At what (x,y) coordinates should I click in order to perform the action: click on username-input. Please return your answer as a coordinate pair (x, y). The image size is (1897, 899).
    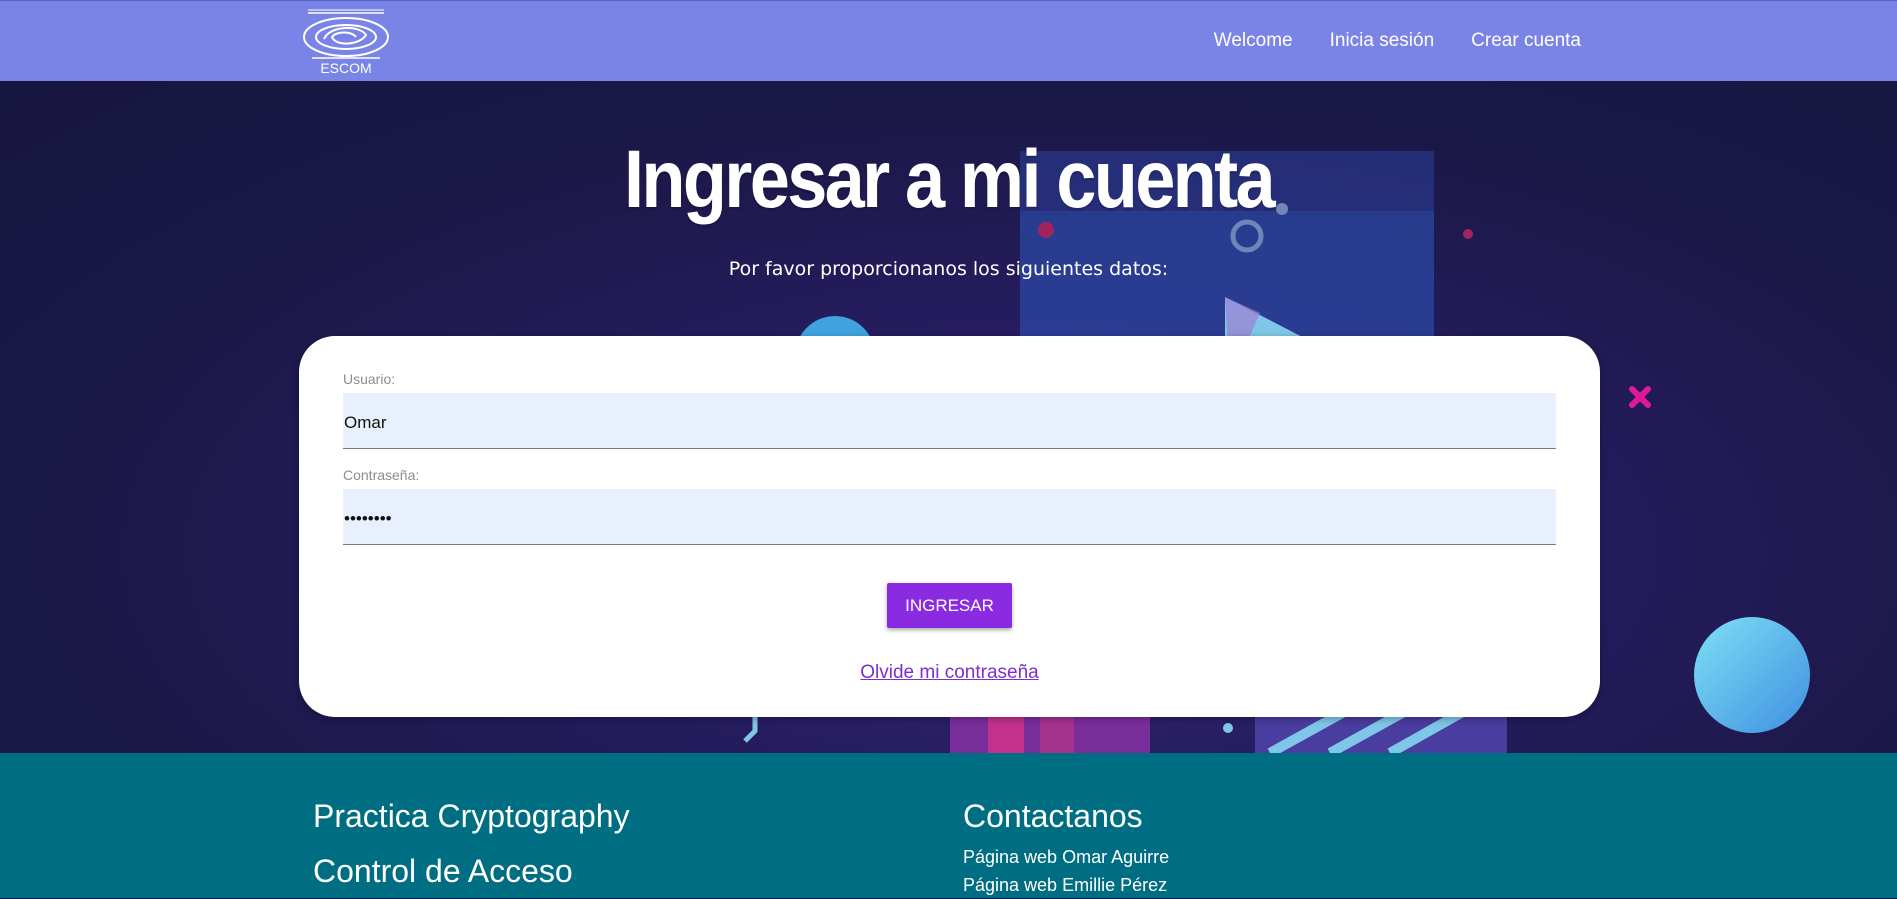
    Looking at the image, I should click on (949, 421).